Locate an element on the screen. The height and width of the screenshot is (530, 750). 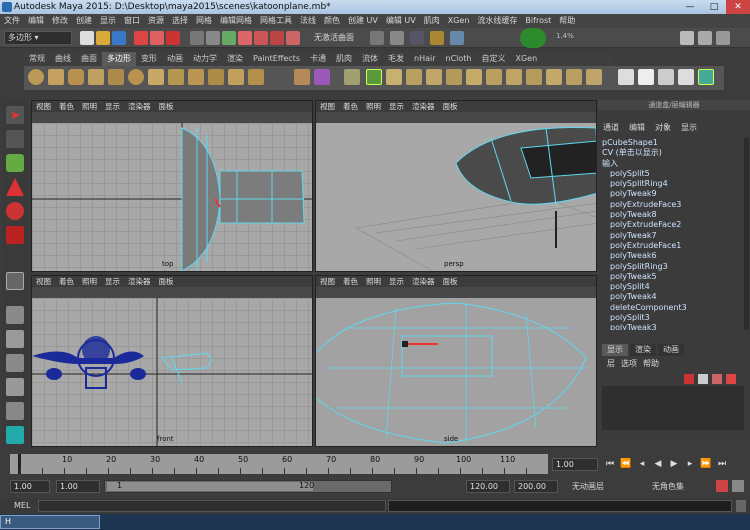
time-slider: 10 20 30 40 50 60 70 80 90 100 110 is located at coordinates (279, 464).